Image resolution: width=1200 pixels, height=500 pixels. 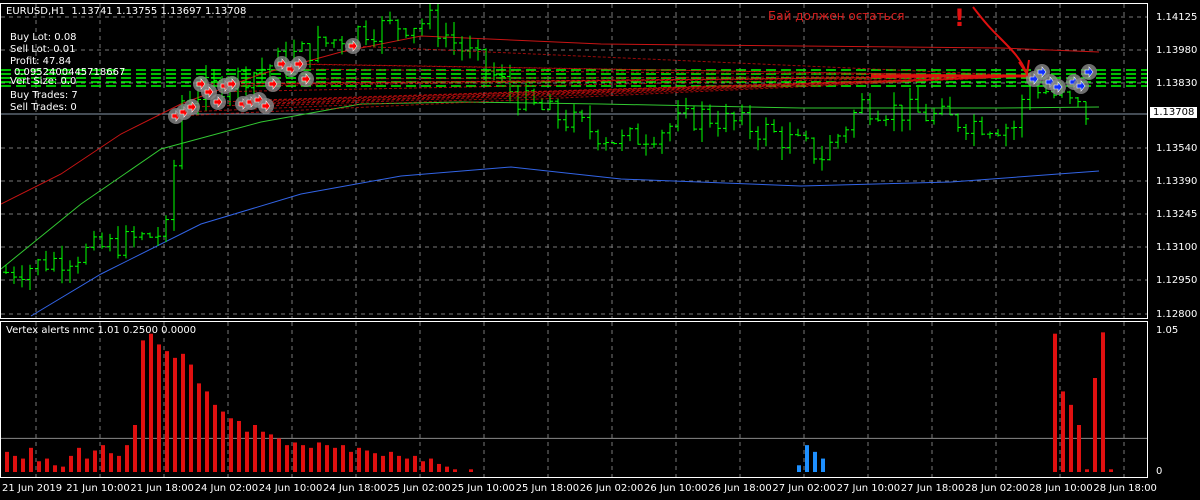 What do you see at coordinates (98, 488) in the screenshot?
I see `time-label: 21 Jun 10:00` at bounding box center [98, 488].